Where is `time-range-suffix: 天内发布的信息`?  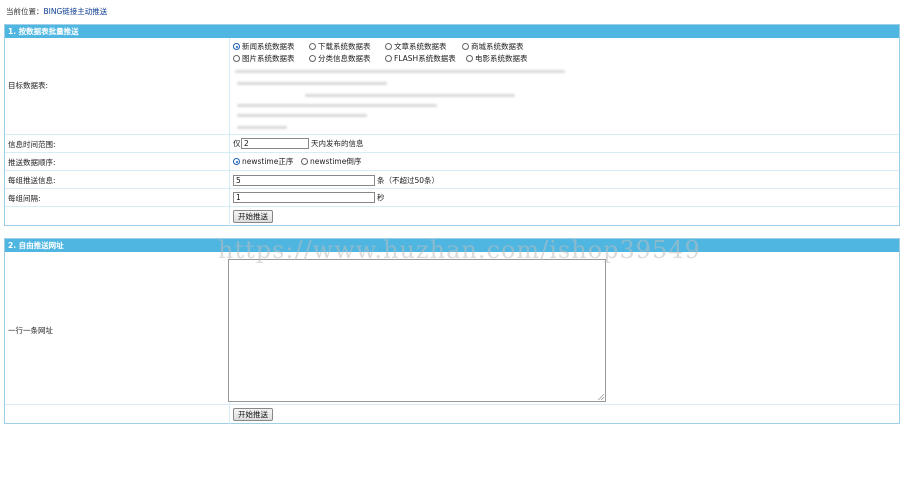
time-range-suffix: 天内发布的信息 is located at coordinates (337, 143).